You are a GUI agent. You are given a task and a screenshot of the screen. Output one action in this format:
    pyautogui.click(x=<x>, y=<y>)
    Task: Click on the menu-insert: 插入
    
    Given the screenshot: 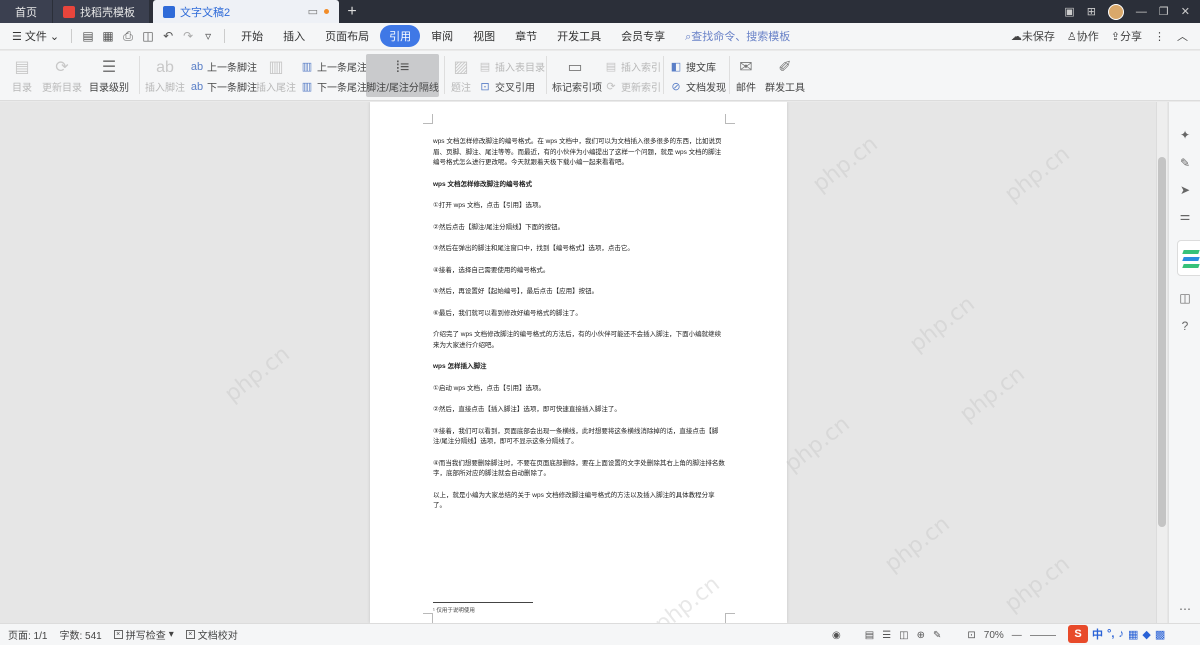 What is the action you would take?
    pyautogui.click(x=294, y=36)
    